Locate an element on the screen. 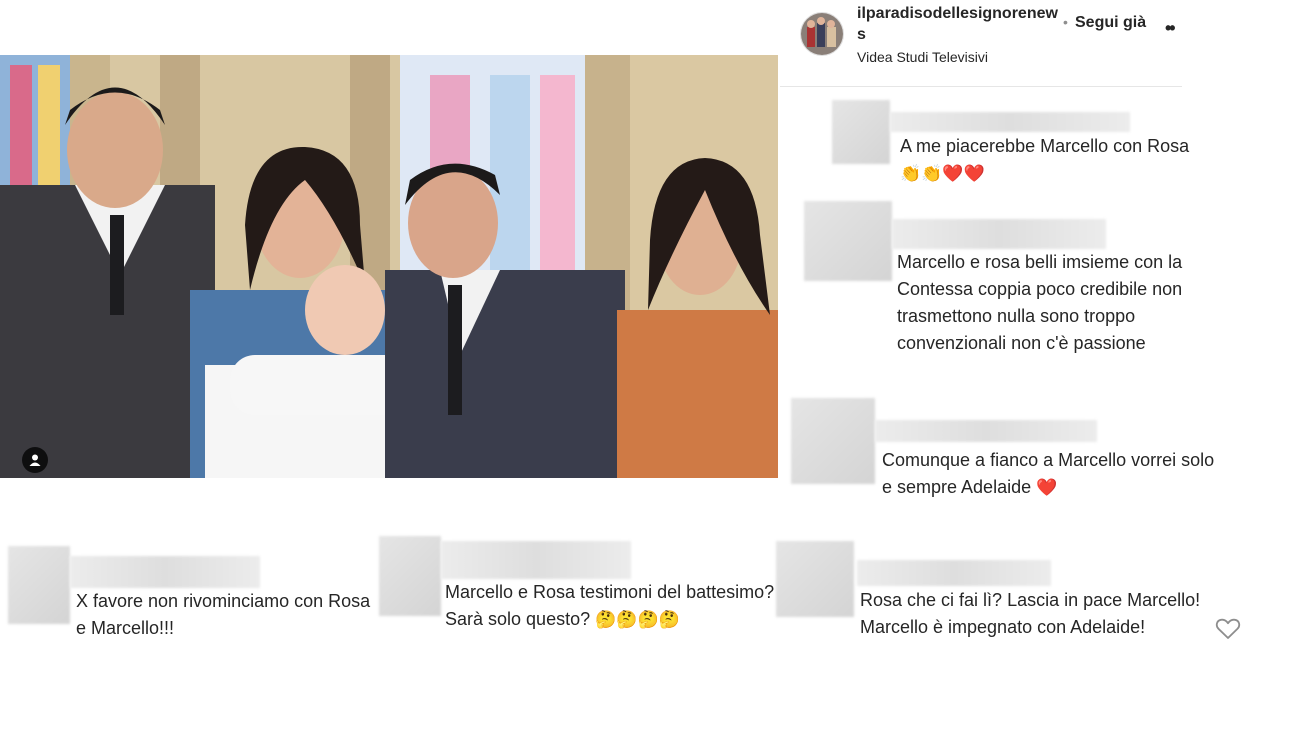 Image resolution: width=1300 pixels, height=730 pixels. comment-text: A me piacerebbe Marcello con Rosa 👏👏❤️❤️ is located at coordinates (1070, 160).